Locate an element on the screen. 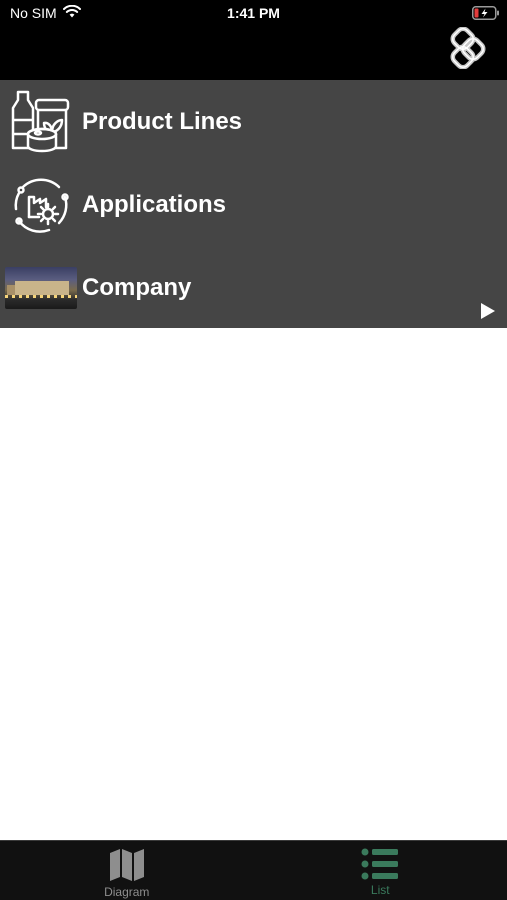 The image size is (507, 900). battery-charging-icon is located at coordinates (485, 13).